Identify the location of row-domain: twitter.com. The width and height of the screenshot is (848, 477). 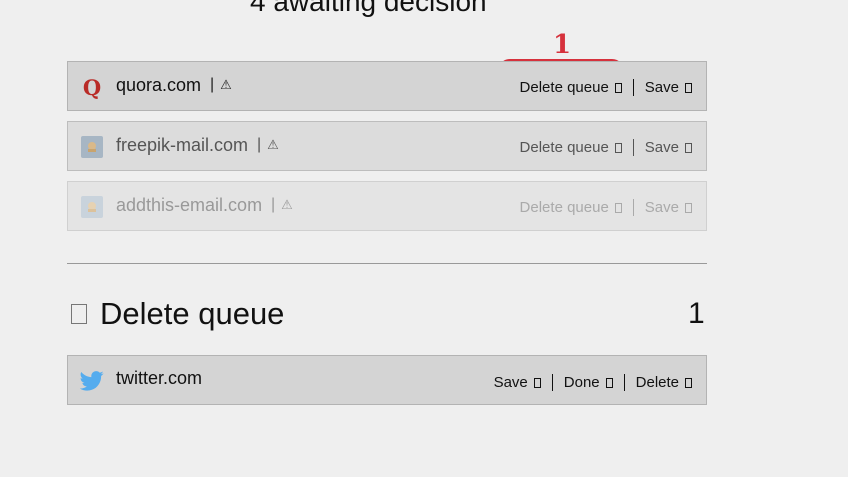
(159, 378).